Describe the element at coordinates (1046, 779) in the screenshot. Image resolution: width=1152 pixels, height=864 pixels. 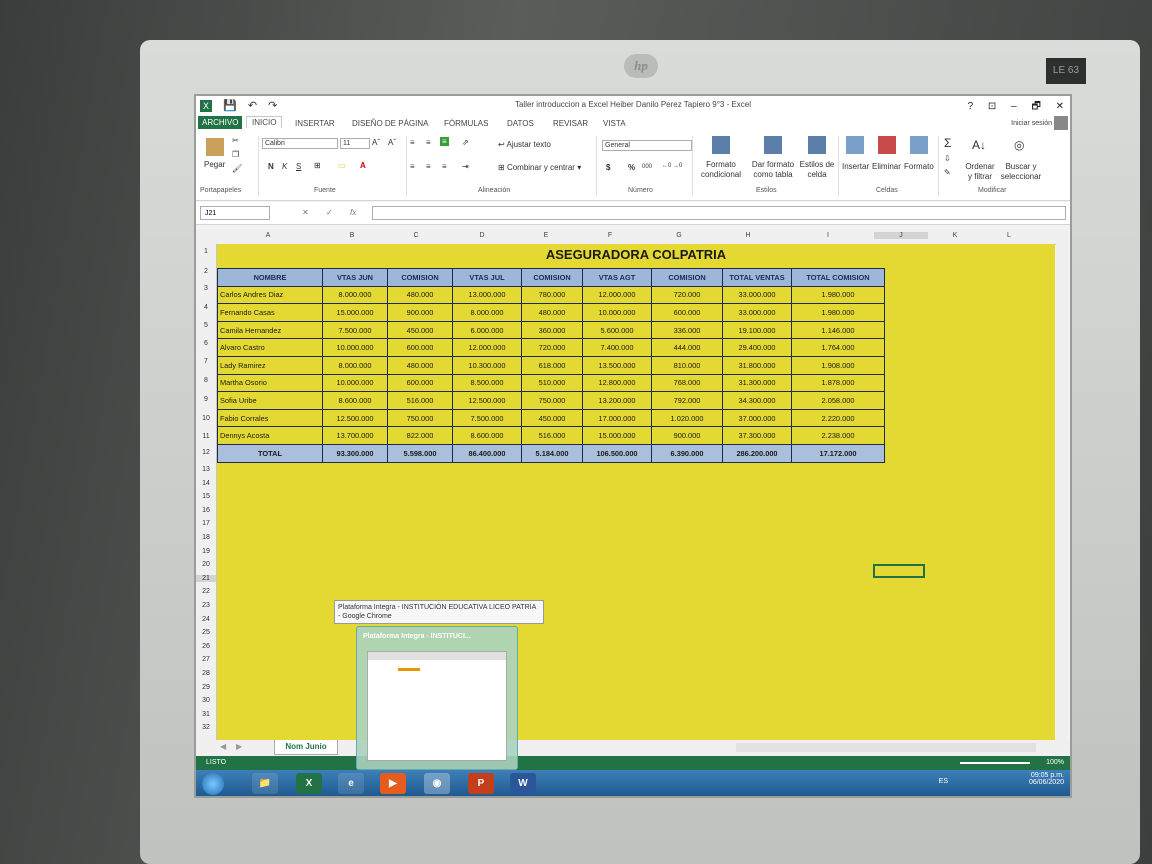
I see `system-clock: 09:05 p.m. 06/06/2020` at that location.